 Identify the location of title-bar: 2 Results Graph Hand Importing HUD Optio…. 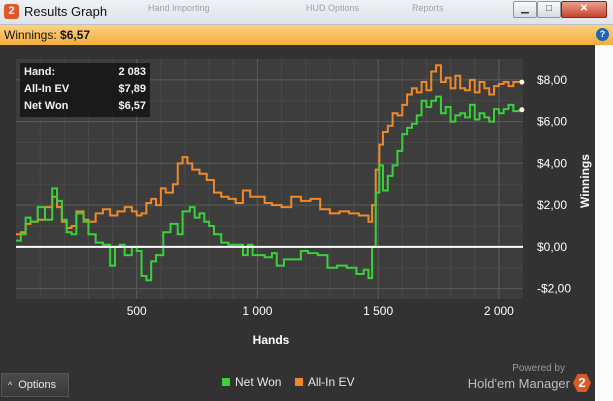
(306, 12).